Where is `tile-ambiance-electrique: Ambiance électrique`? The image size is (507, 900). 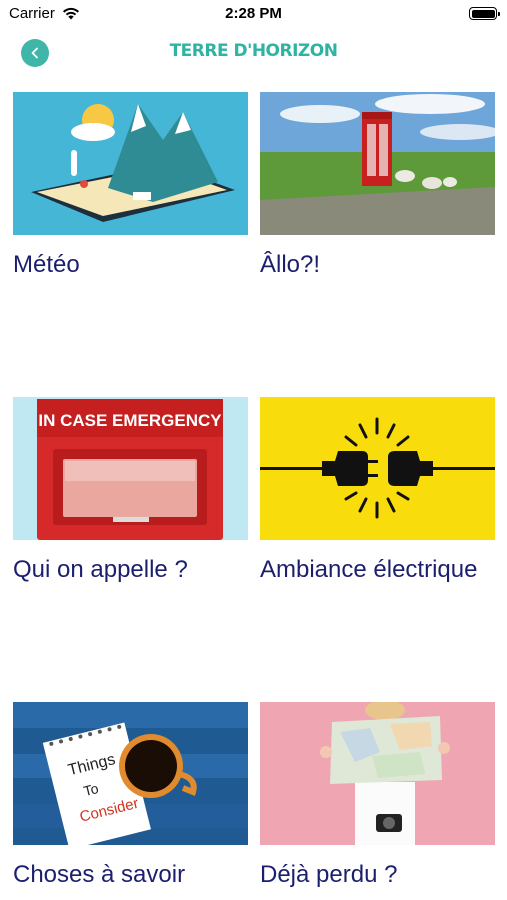 tile-ambiance-electrique: Ambiance électrique is located at coordinates (377, 491).